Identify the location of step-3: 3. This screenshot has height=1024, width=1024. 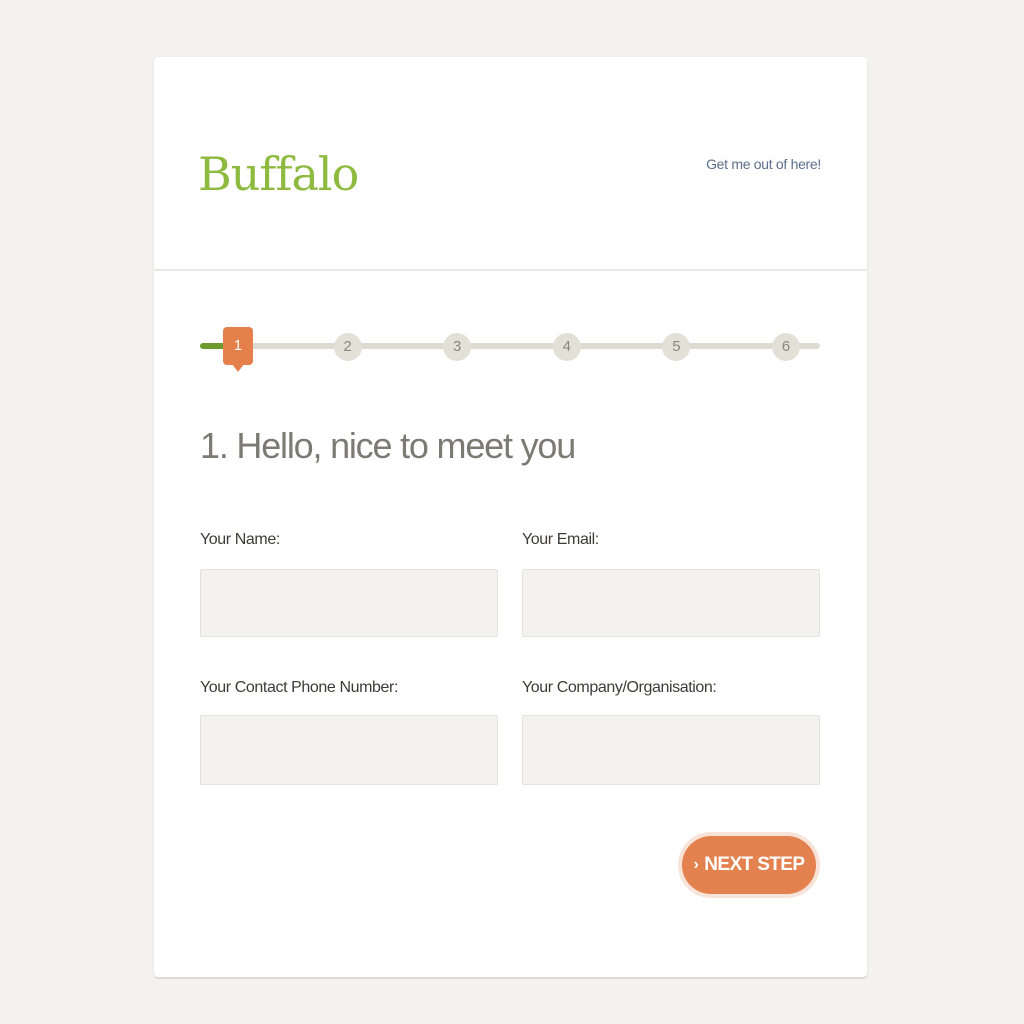
(457, 347).